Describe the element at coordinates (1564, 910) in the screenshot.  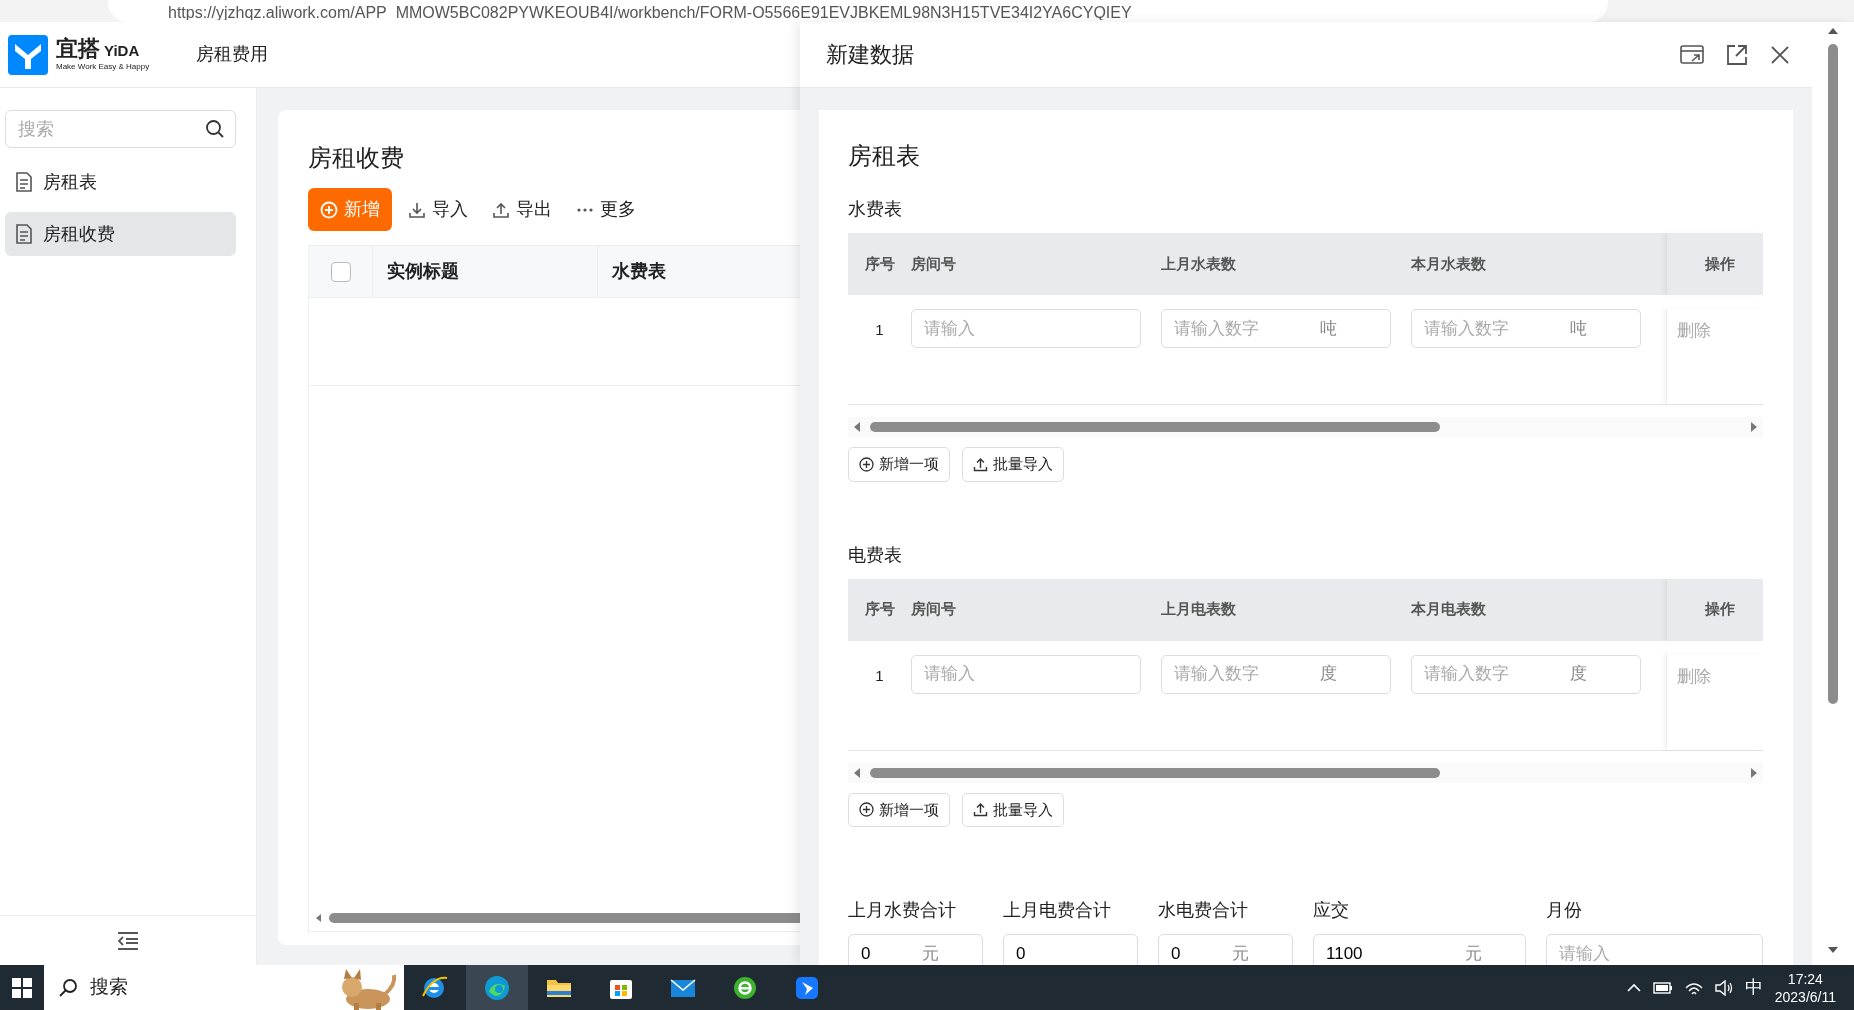
I see `field-label: 月份` at that location.